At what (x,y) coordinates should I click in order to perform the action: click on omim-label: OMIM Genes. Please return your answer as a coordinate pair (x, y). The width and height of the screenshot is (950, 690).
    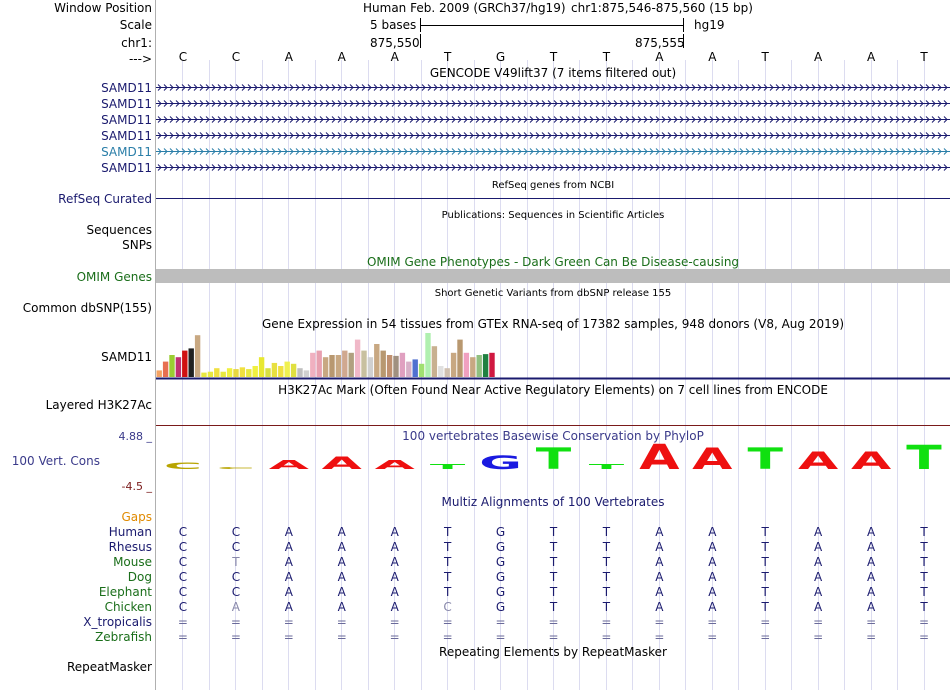
    Looking at the image, I should click on (114, 277).